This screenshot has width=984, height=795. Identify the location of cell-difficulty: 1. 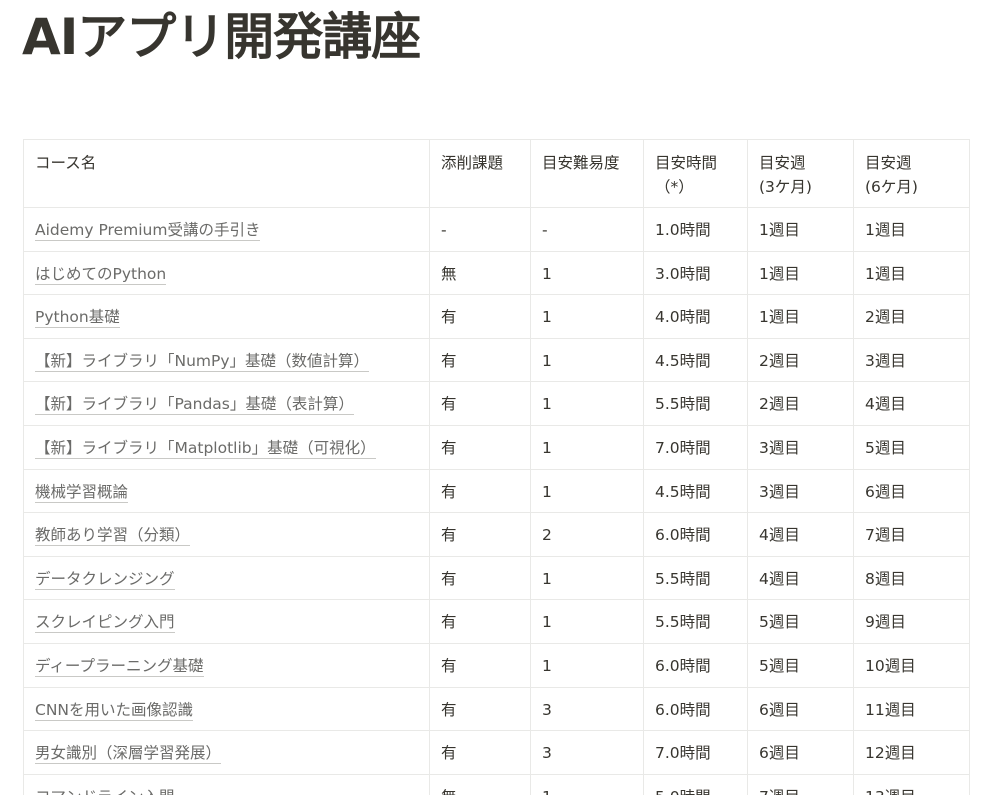
(587, 273).